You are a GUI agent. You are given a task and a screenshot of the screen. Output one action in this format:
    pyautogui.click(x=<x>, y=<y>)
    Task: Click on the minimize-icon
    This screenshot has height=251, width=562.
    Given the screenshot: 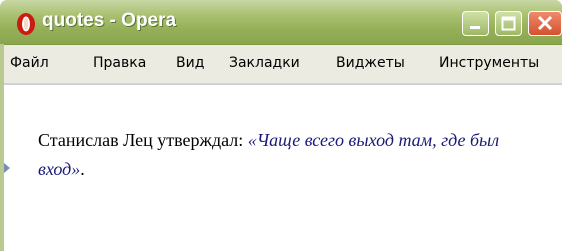 What is the action you would take?
    pyautogui.click(x=475, y=27)
    